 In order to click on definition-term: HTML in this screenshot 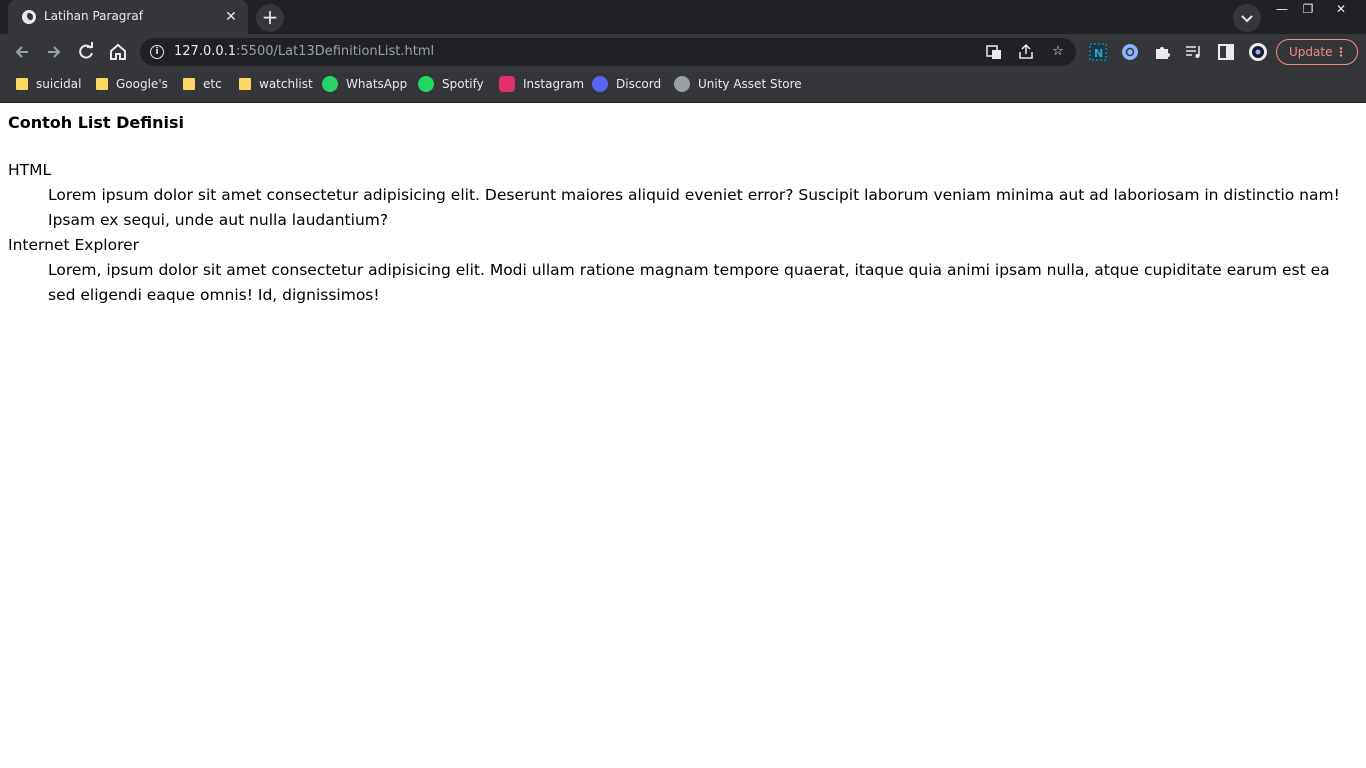, I will do `click(30, 170)`.